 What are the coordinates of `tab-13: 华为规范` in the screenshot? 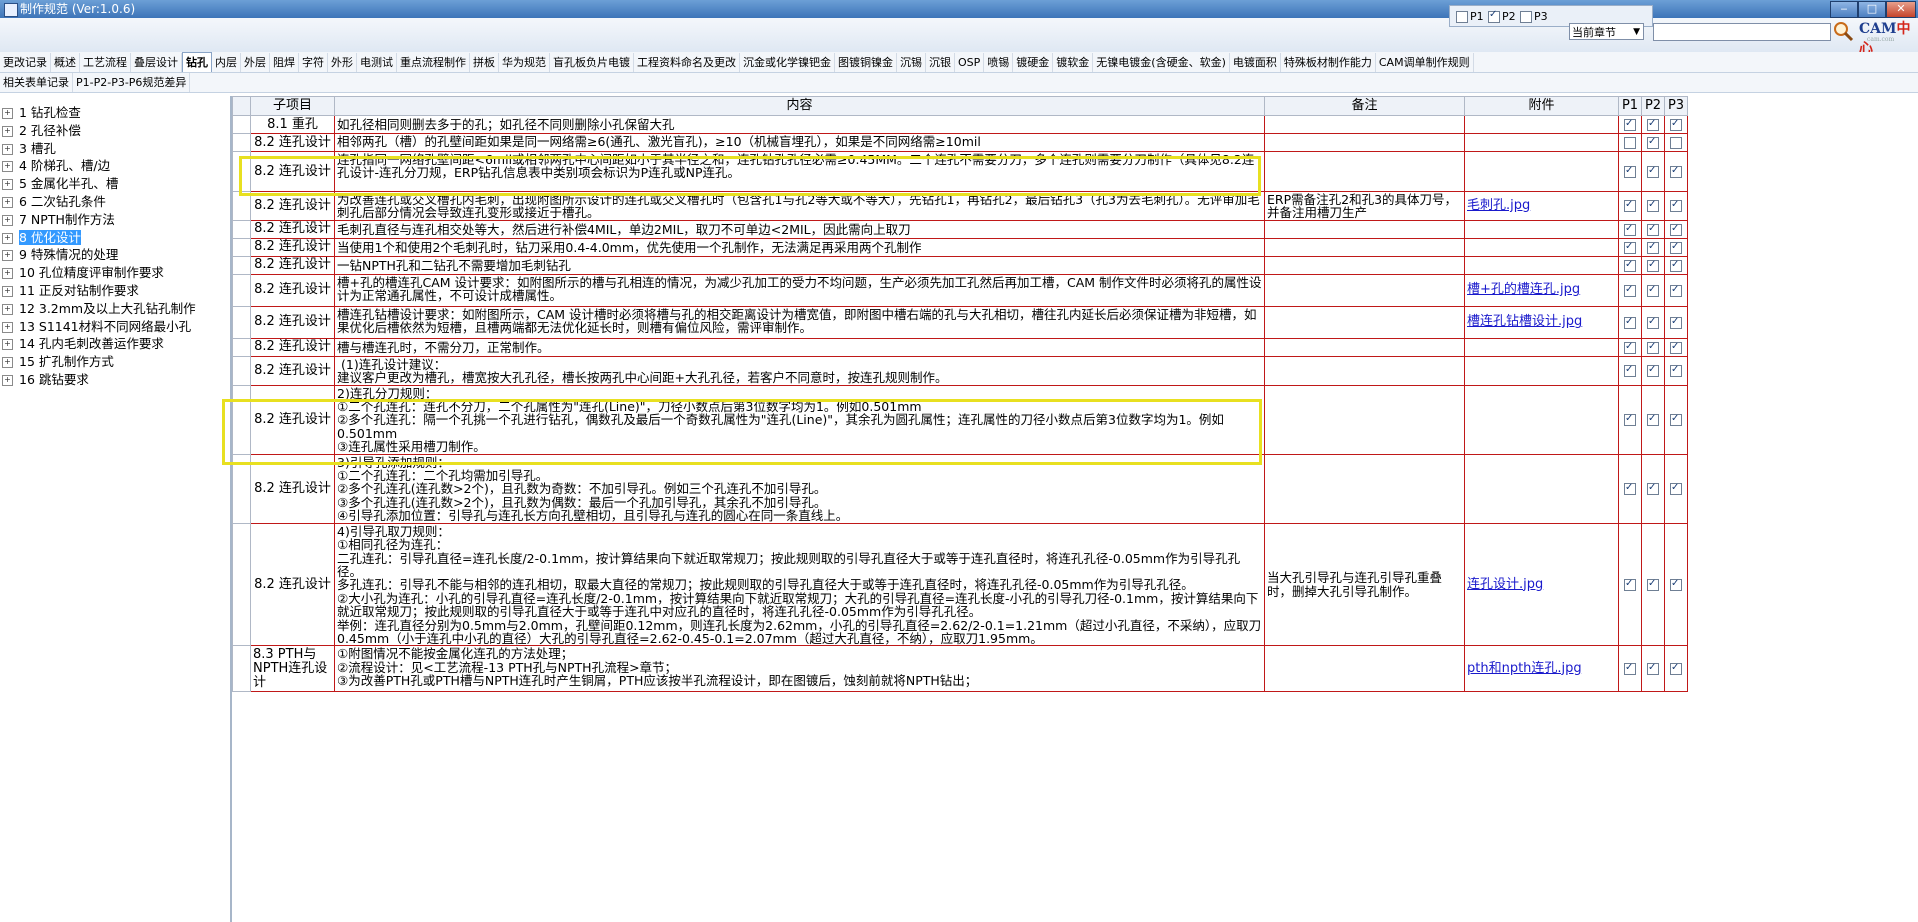 It's located at (524, 62).